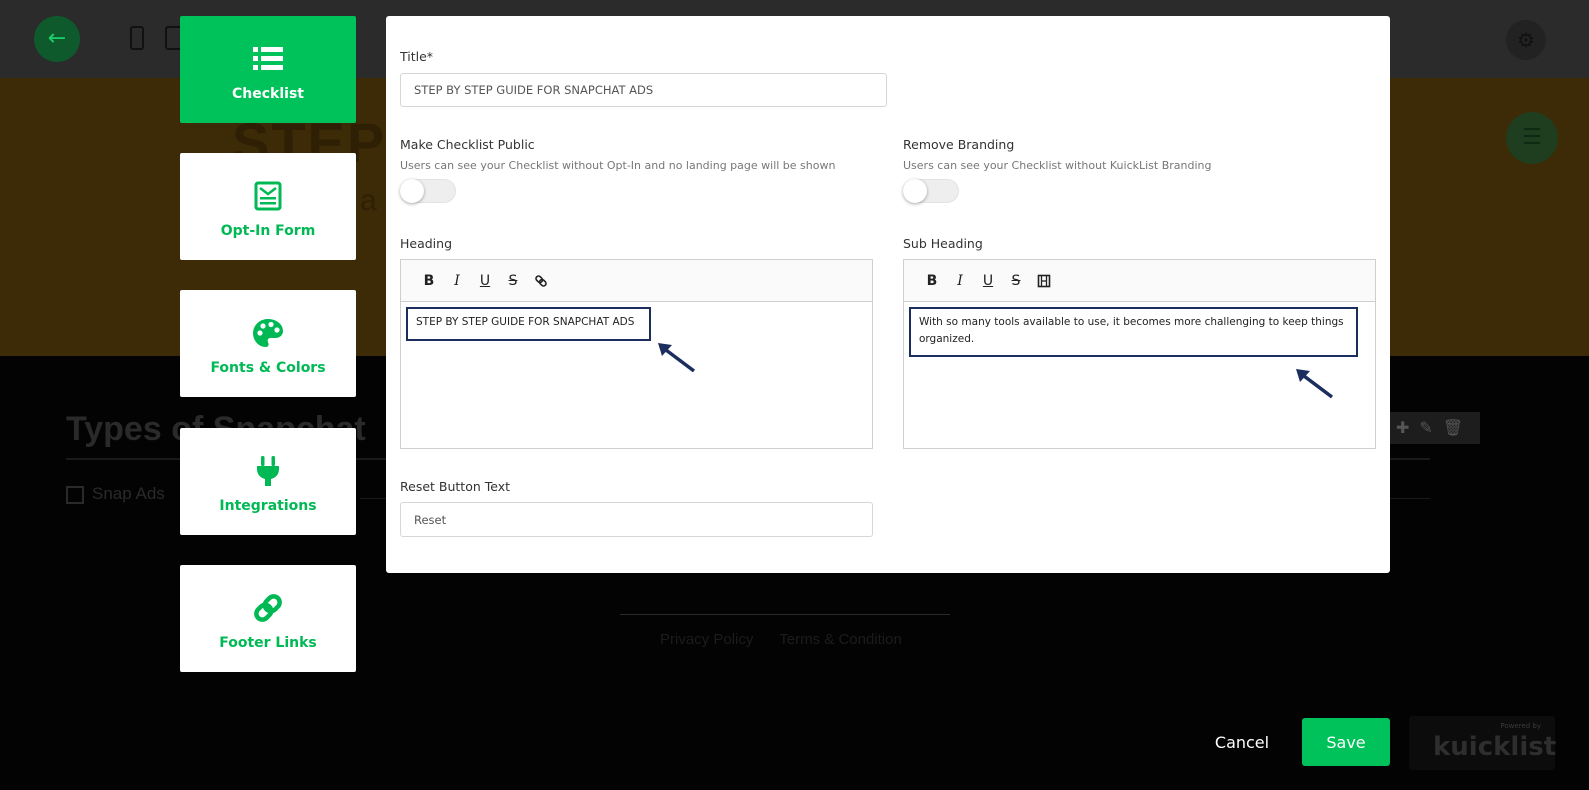 The height and width of the screenshot is (790, 1589). I want to click on tab-footer-links: Footer Links, so click(268, 618).